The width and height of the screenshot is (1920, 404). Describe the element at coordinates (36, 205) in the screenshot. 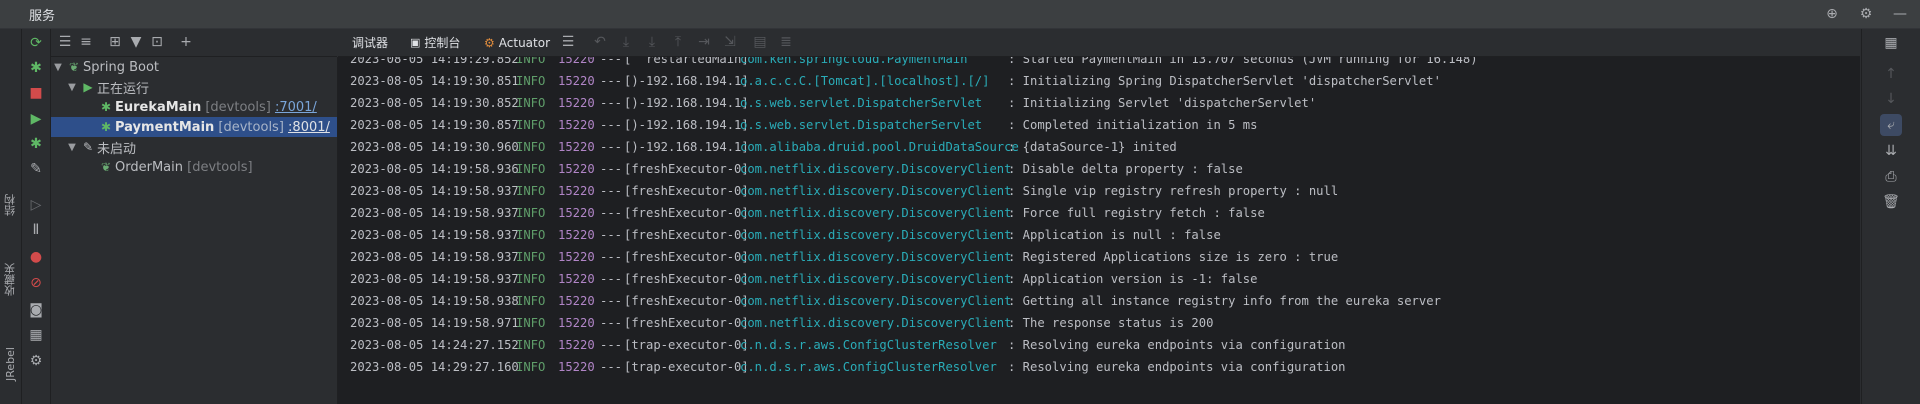

I see `resume-icon: ▷` at that location.